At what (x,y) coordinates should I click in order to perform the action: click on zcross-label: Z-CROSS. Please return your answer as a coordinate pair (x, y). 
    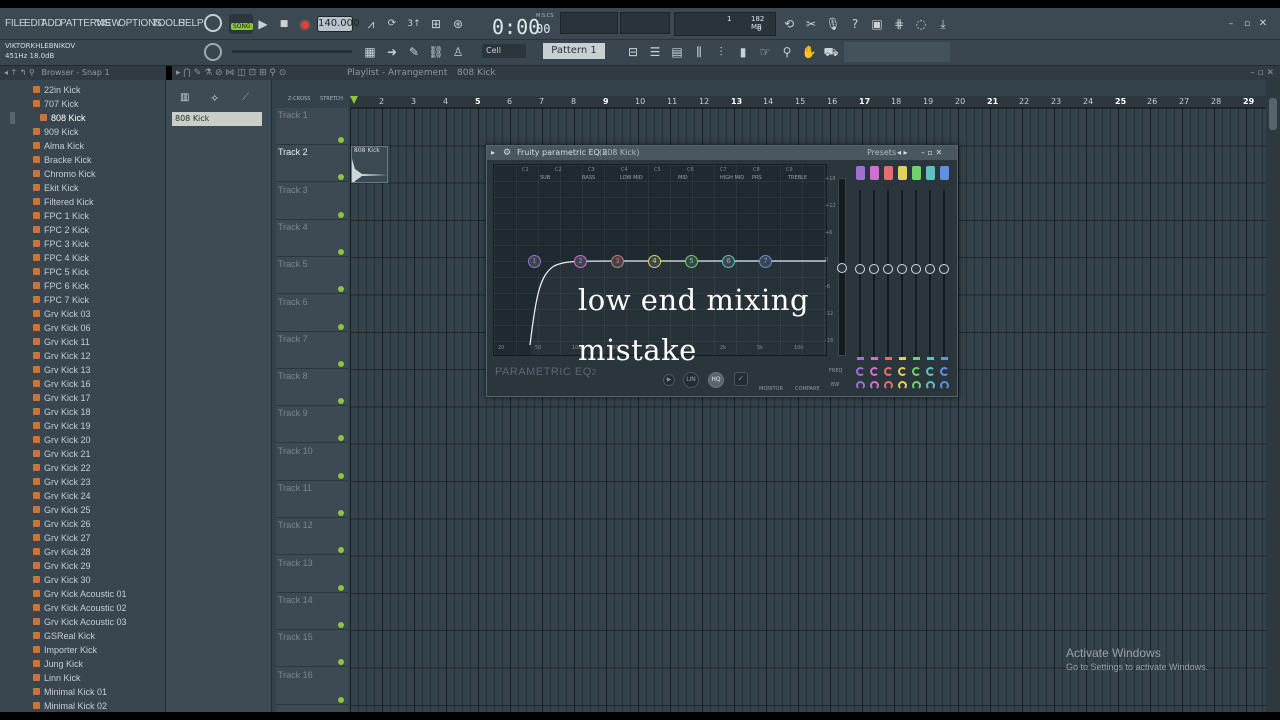
    Looking at the image, I should click on (299, 99).